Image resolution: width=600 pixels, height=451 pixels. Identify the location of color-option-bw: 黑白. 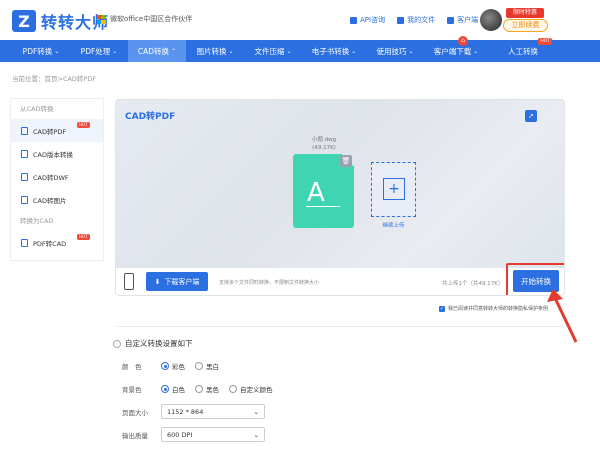
(207, 366).